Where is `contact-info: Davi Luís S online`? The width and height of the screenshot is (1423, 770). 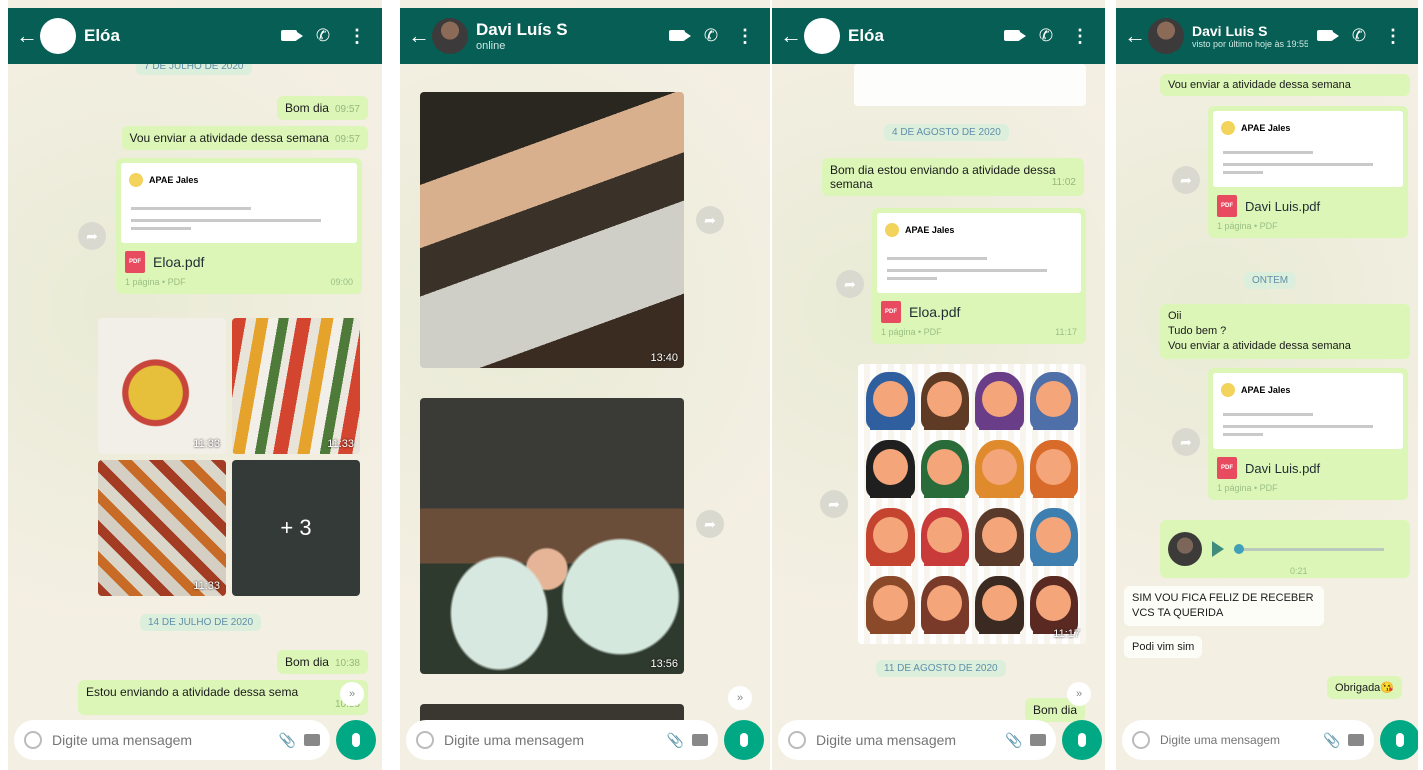 contact-info: Davi Luís S online is located at coordinates (568, 36).